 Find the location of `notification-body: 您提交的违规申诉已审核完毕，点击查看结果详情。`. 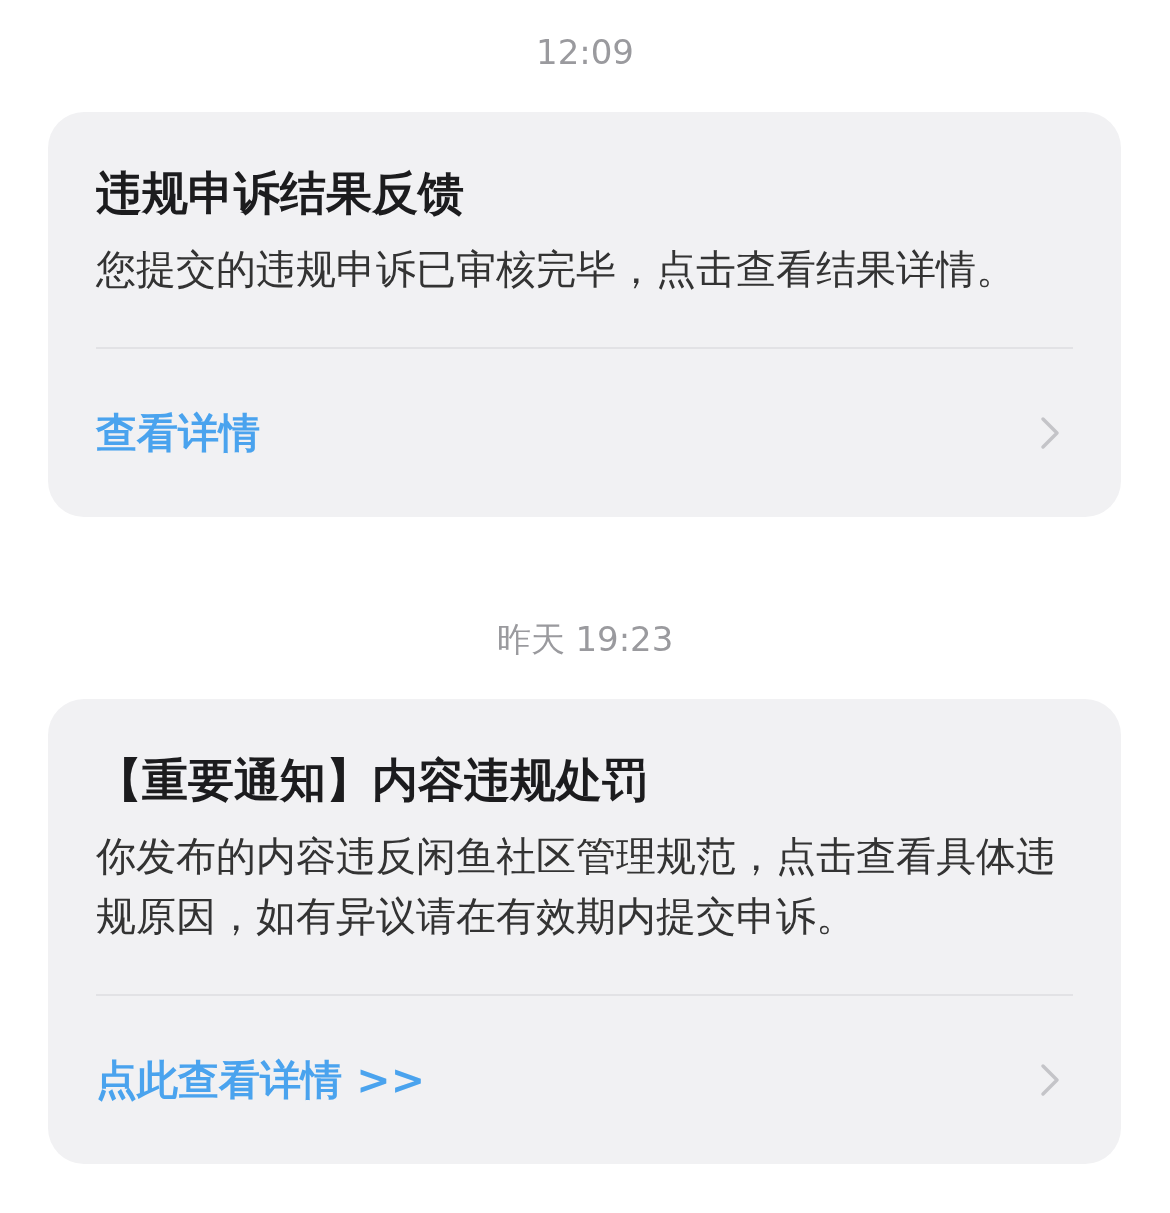

notification-body: 您提交的违规申诉已审核完毕，点击查看结果详情。 is located at coordinates (556, 269).